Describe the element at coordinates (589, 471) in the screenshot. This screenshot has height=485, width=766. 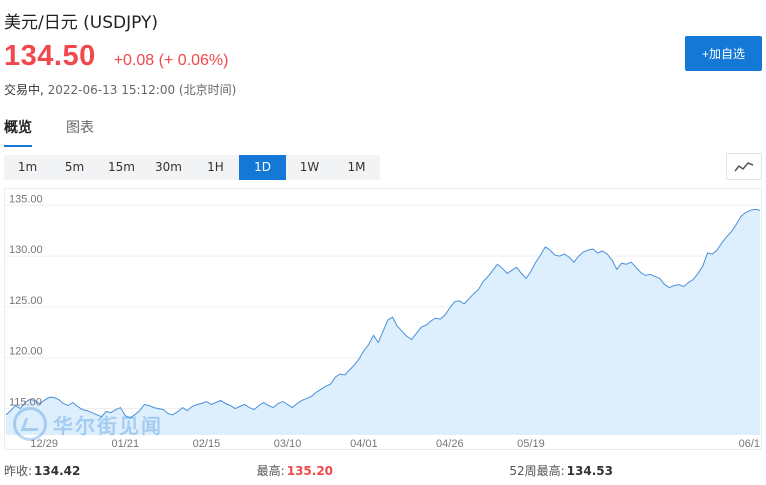
I see `stat-value: 134.53` at that location.